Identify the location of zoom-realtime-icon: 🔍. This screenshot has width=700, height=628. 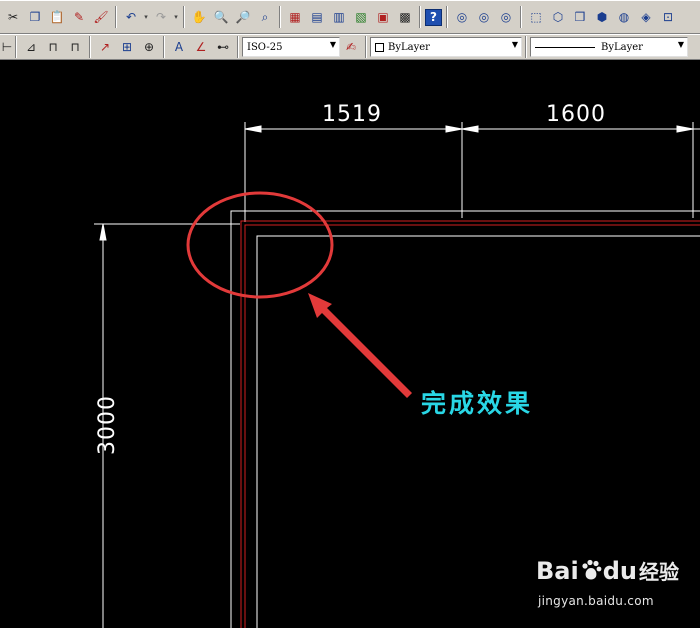
(221, 17).